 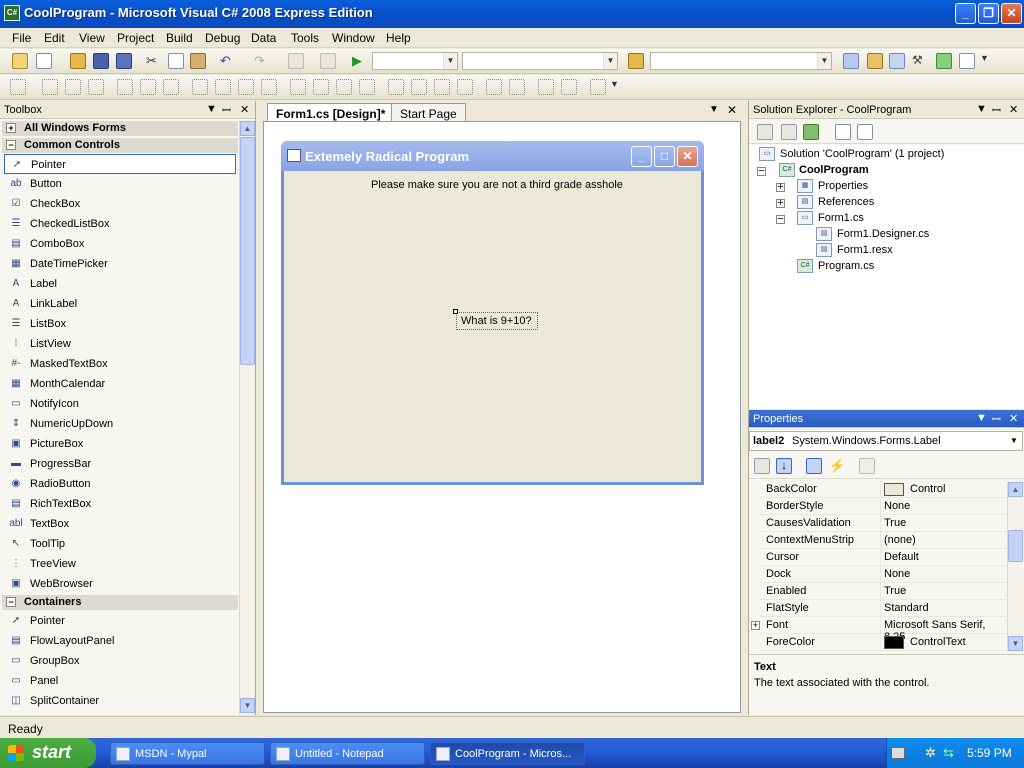 I want to click on vertical-spacing-icon, so click(x=396, y=87).